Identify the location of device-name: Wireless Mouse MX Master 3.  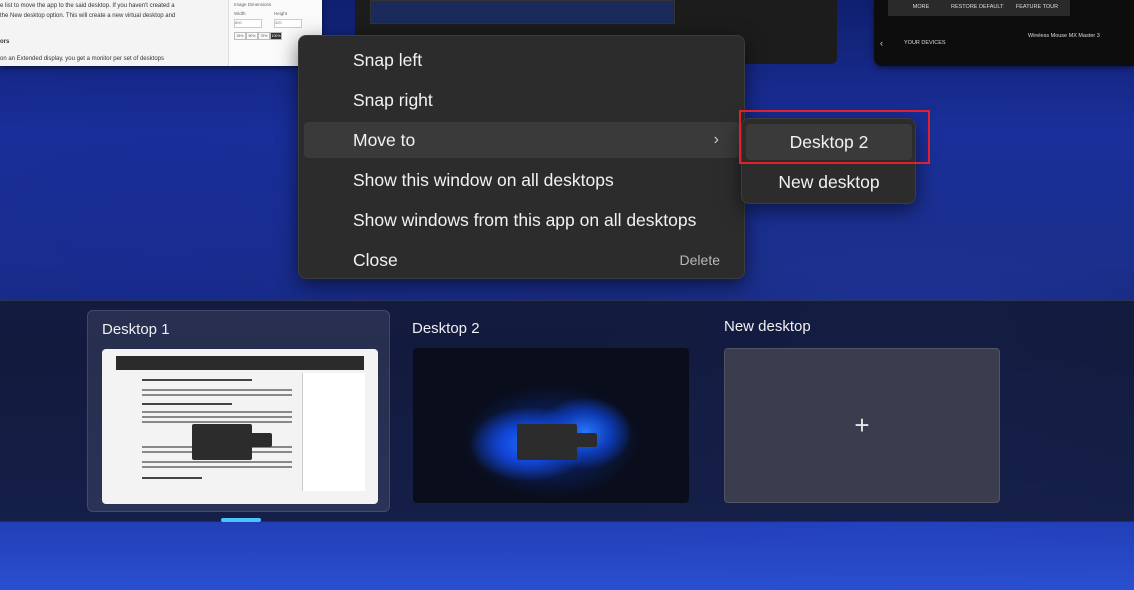
(1064, 36).